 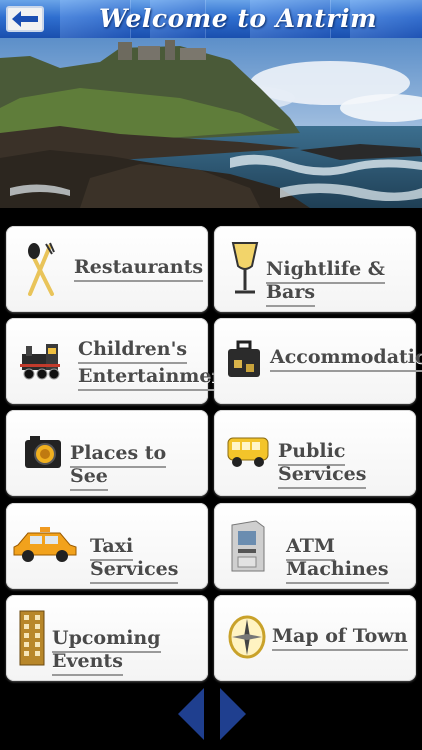 I want to click on atm-machines-button: ATM Machines, so click(x=315, y=546).